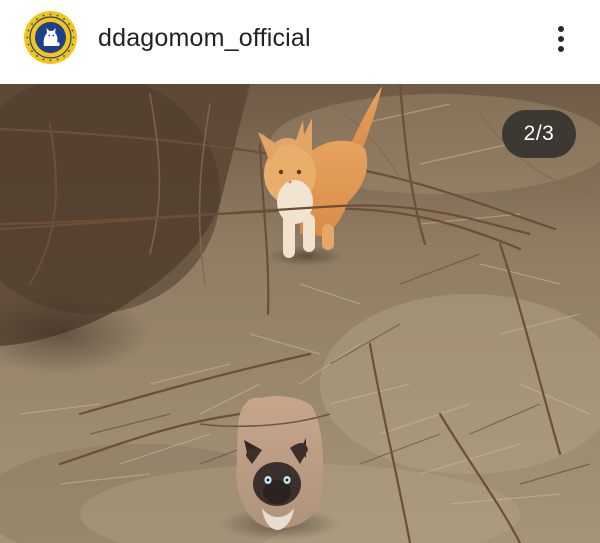 This screenshot has height=543, width=600. What do you see at coordinates (539, 134) in the screenshot?
I see `carousel-page-indicator: 2/3` at bounding box center [539, 134].